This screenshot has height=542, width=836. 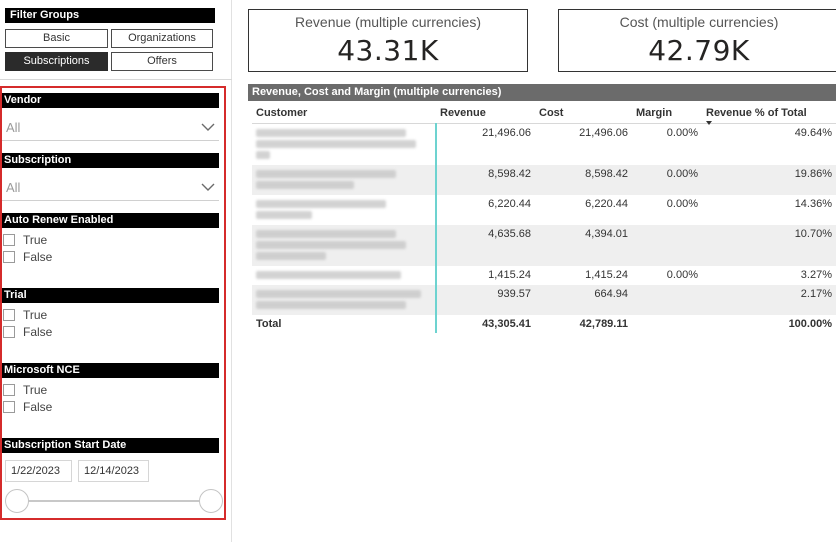 I want to click on vendor-dropdown: All, so click(x=110, y=128).